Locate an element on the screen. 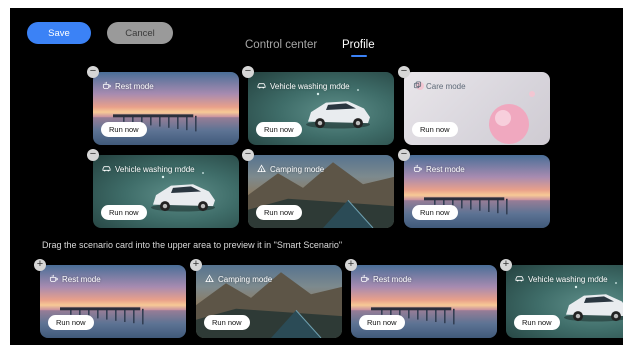 The height and width of the screenshot is (353, 623). tab-control-center: Control center is located at coordinates (281, 45).